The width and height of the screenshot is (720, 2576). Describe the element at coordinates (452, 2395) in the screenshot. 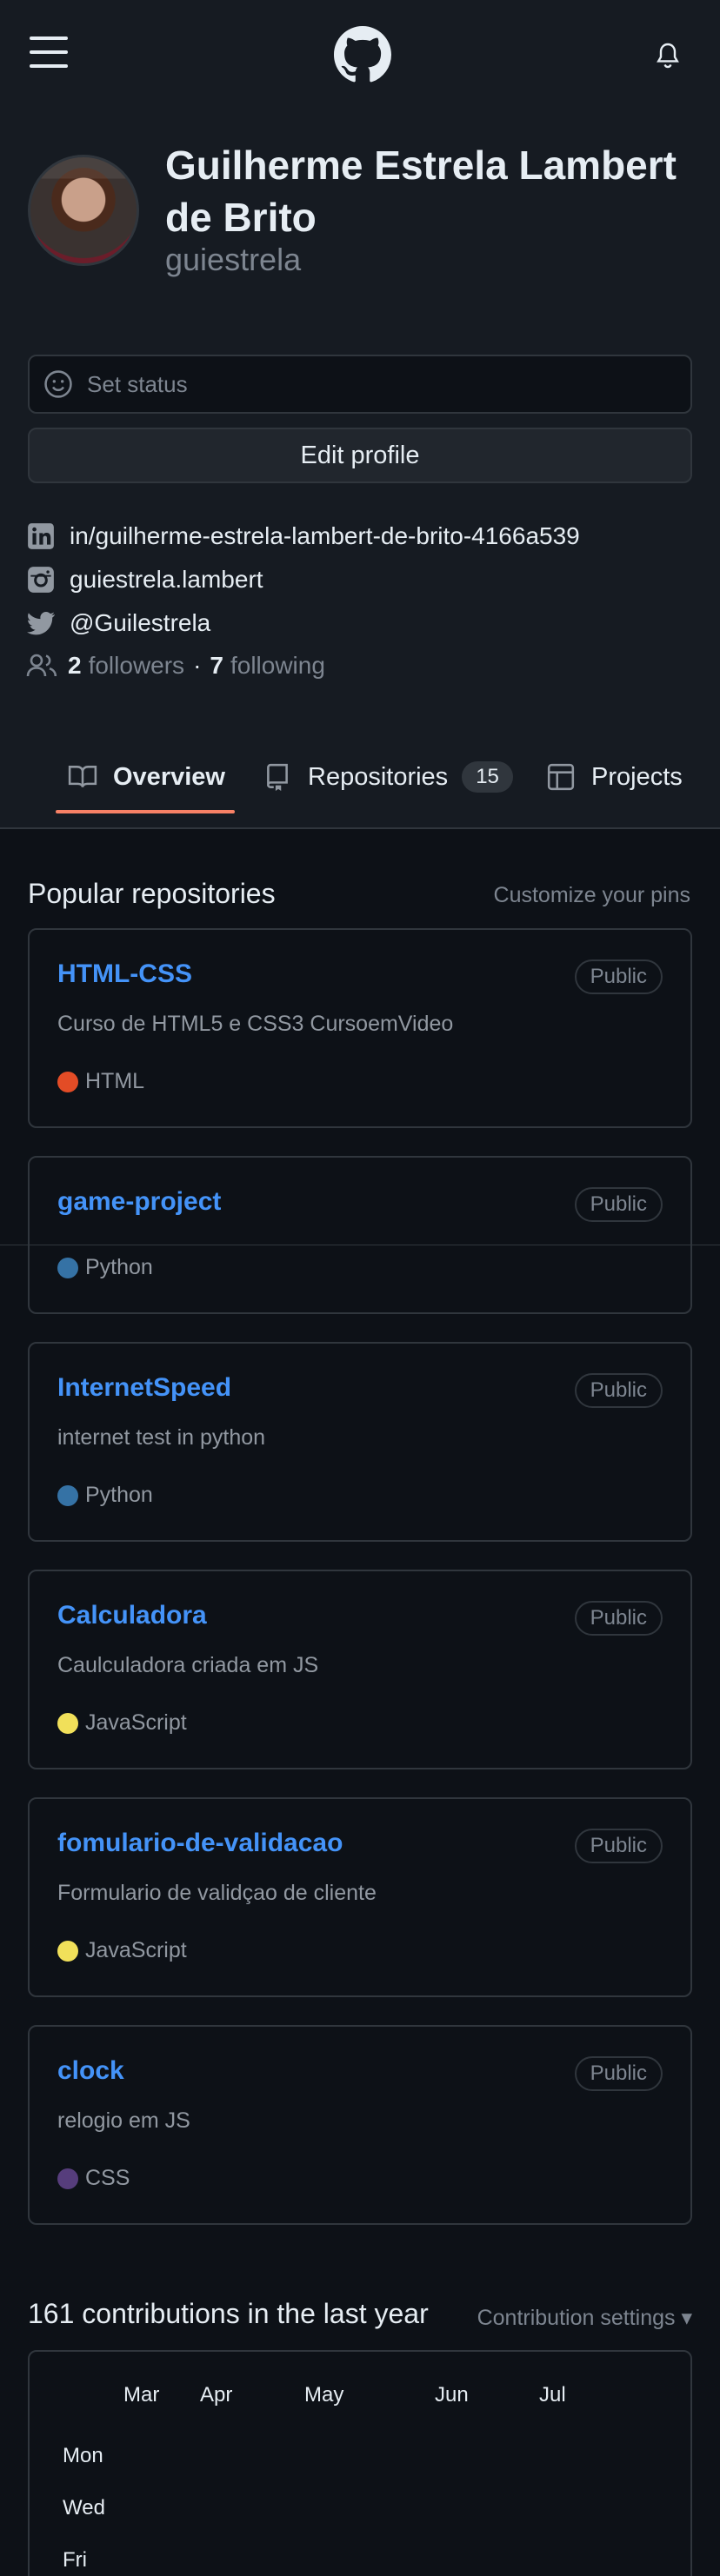

I see `month-label: Jun` at that location.